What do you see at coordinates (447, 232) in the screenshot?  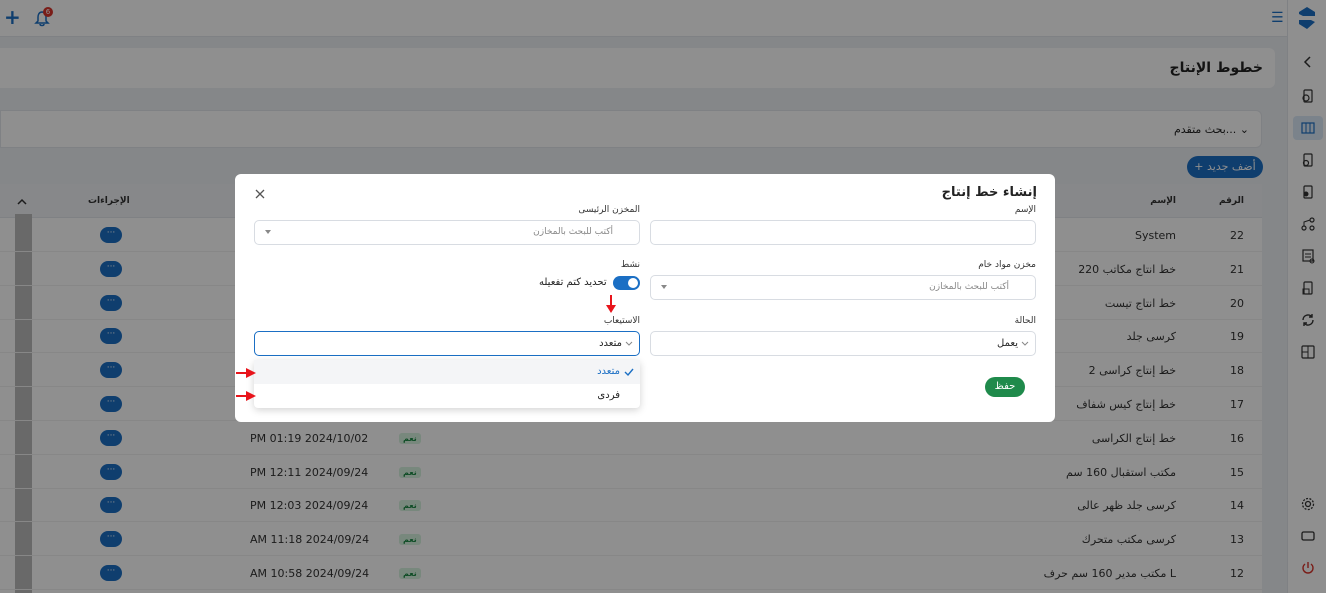 I see `main-store-select: أكتب للبحث بالمخازن` at bounding box center [447, 232].